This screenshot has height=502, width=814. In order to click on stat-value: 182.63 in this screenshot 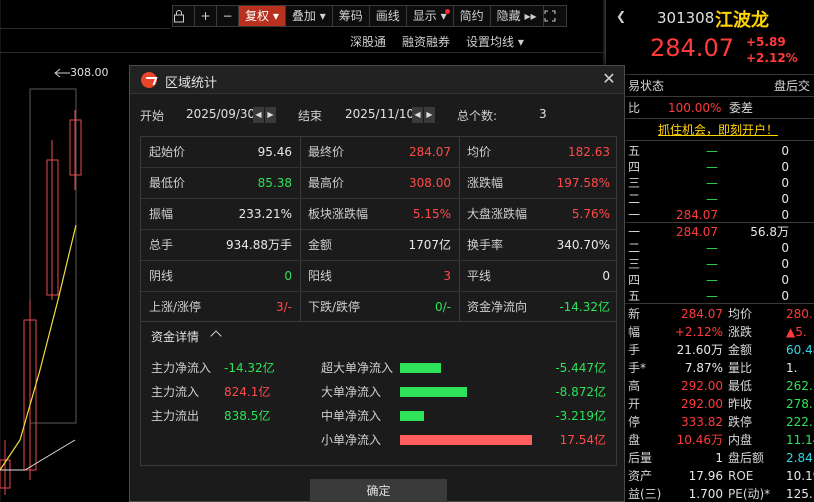, I will do `click(589, 152)`.